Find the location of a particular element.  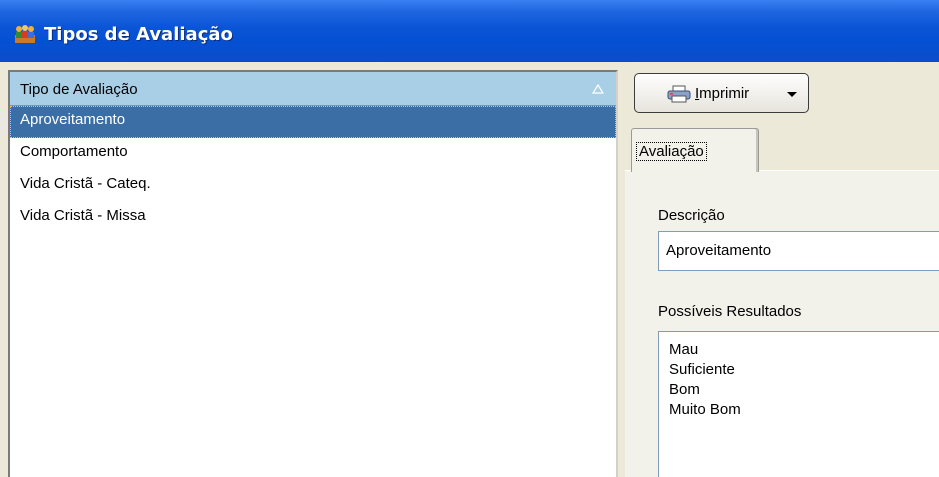

sort-ascending-icon is located at coordinates (598, 89).